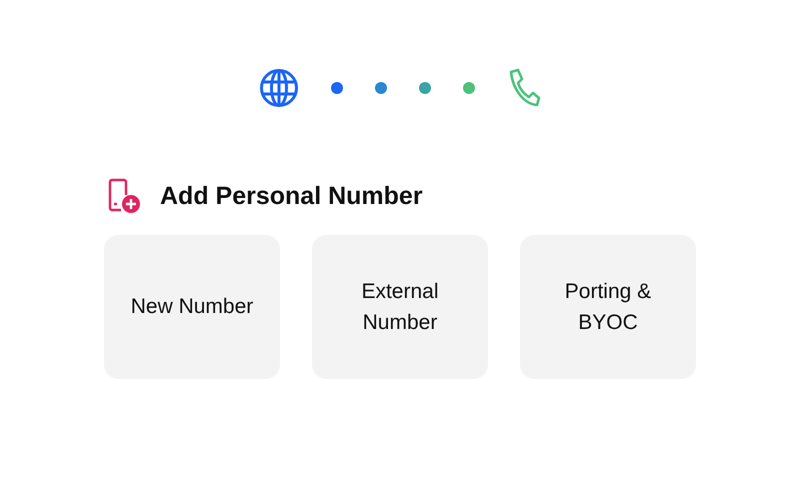 The width and height of the screenshot is (800, 480). What do you see at coordinates (291, 196) in the screenshot?
I see `section-heading: Add Personal Number` at bounding box center [291, 196].